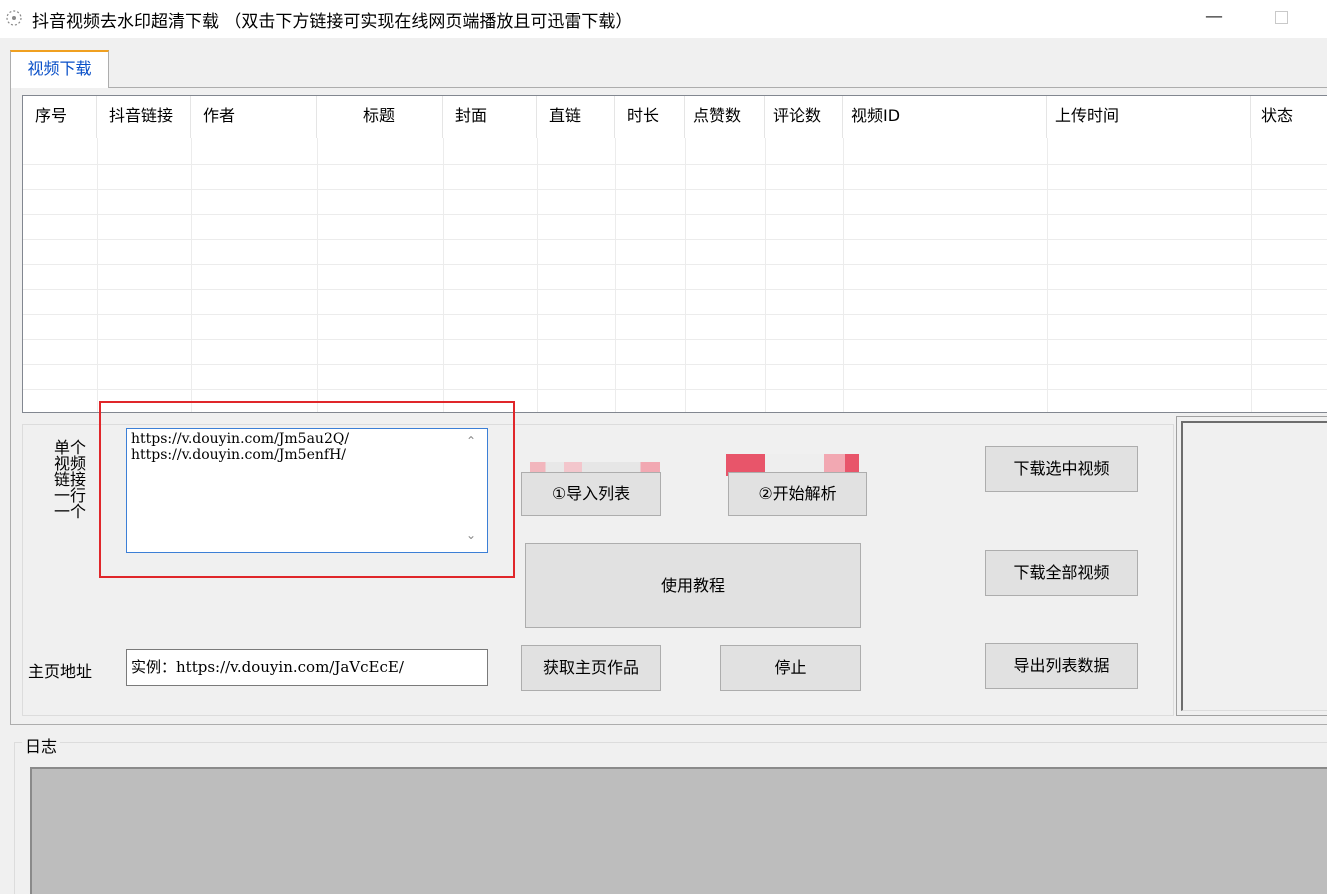 Image resolution: width=1327 pixels, height=894 pixels. Describe the element at coordinates (70, 480) in the screenshot. I see `single-link-label: 单个 视频 链接 一行 一个` at that location.